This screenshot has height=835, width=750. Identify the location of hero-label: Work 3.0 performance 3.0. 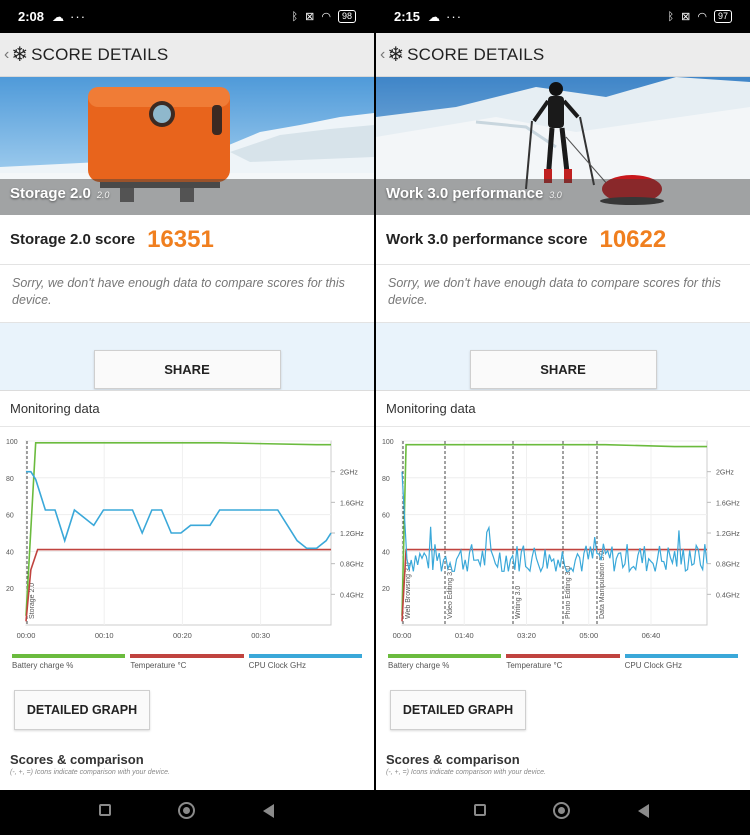
(474, 193).